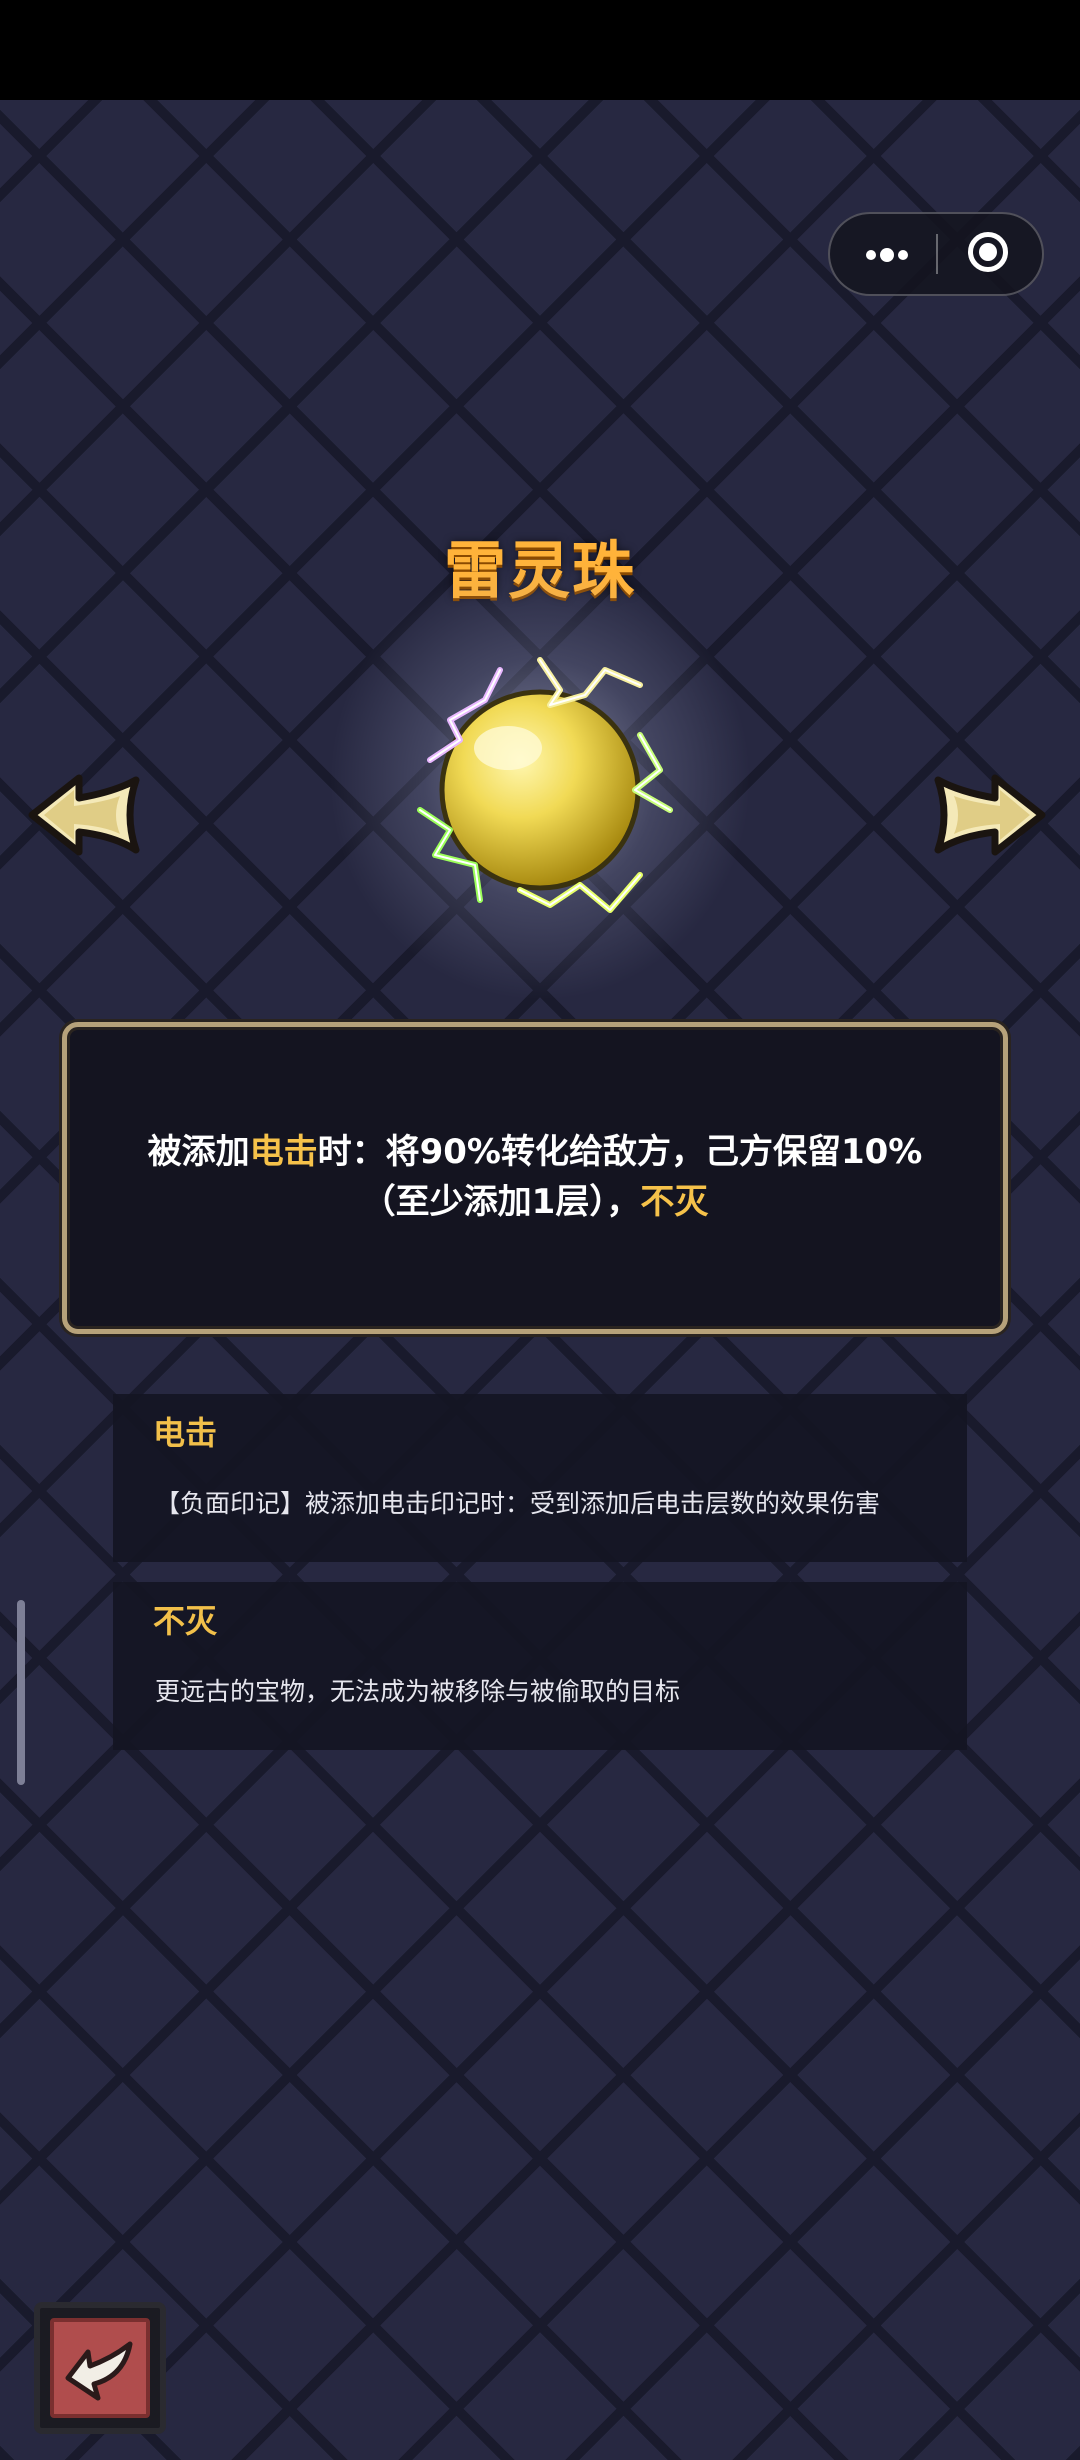 The height and width of the screenshot is (2460, 1080). I want to click on item-description: 被添加电击时：将90%转化给敌方，己方保留10% （至少添加1层），不灭, so click(535, 1177).